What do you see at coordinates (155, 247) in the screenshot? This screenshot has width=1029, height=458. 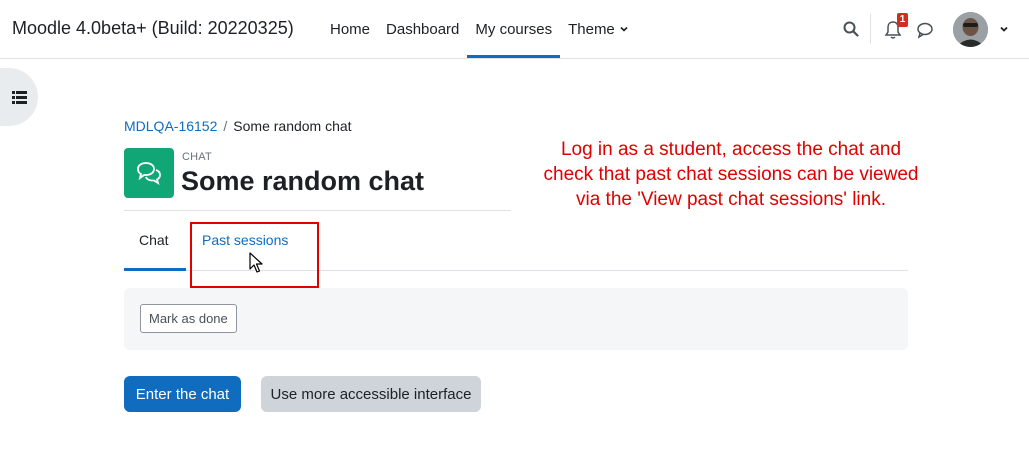 I see `tab-chat: Chat` at bounding box center [155, 247].